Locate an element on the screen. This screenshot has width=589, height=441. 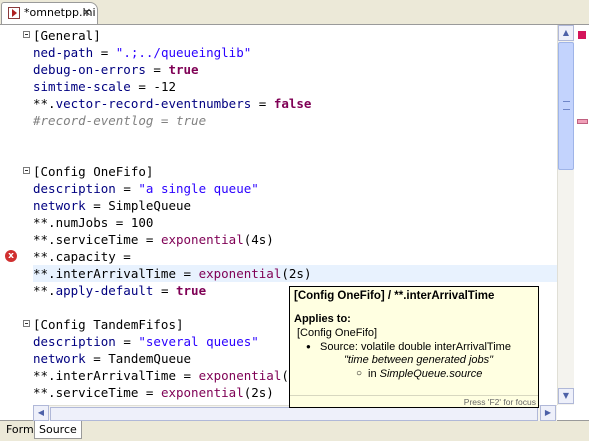
close-icon: ✕ is located at coordinates (86, 12).